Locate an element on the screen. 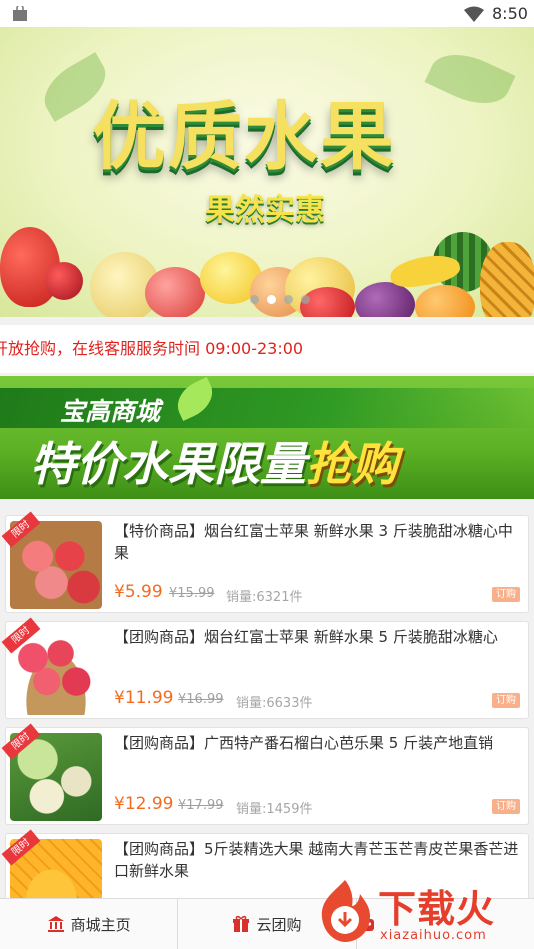 The image size is (534, 949). bank-icon is located at coordinates (55, 924).